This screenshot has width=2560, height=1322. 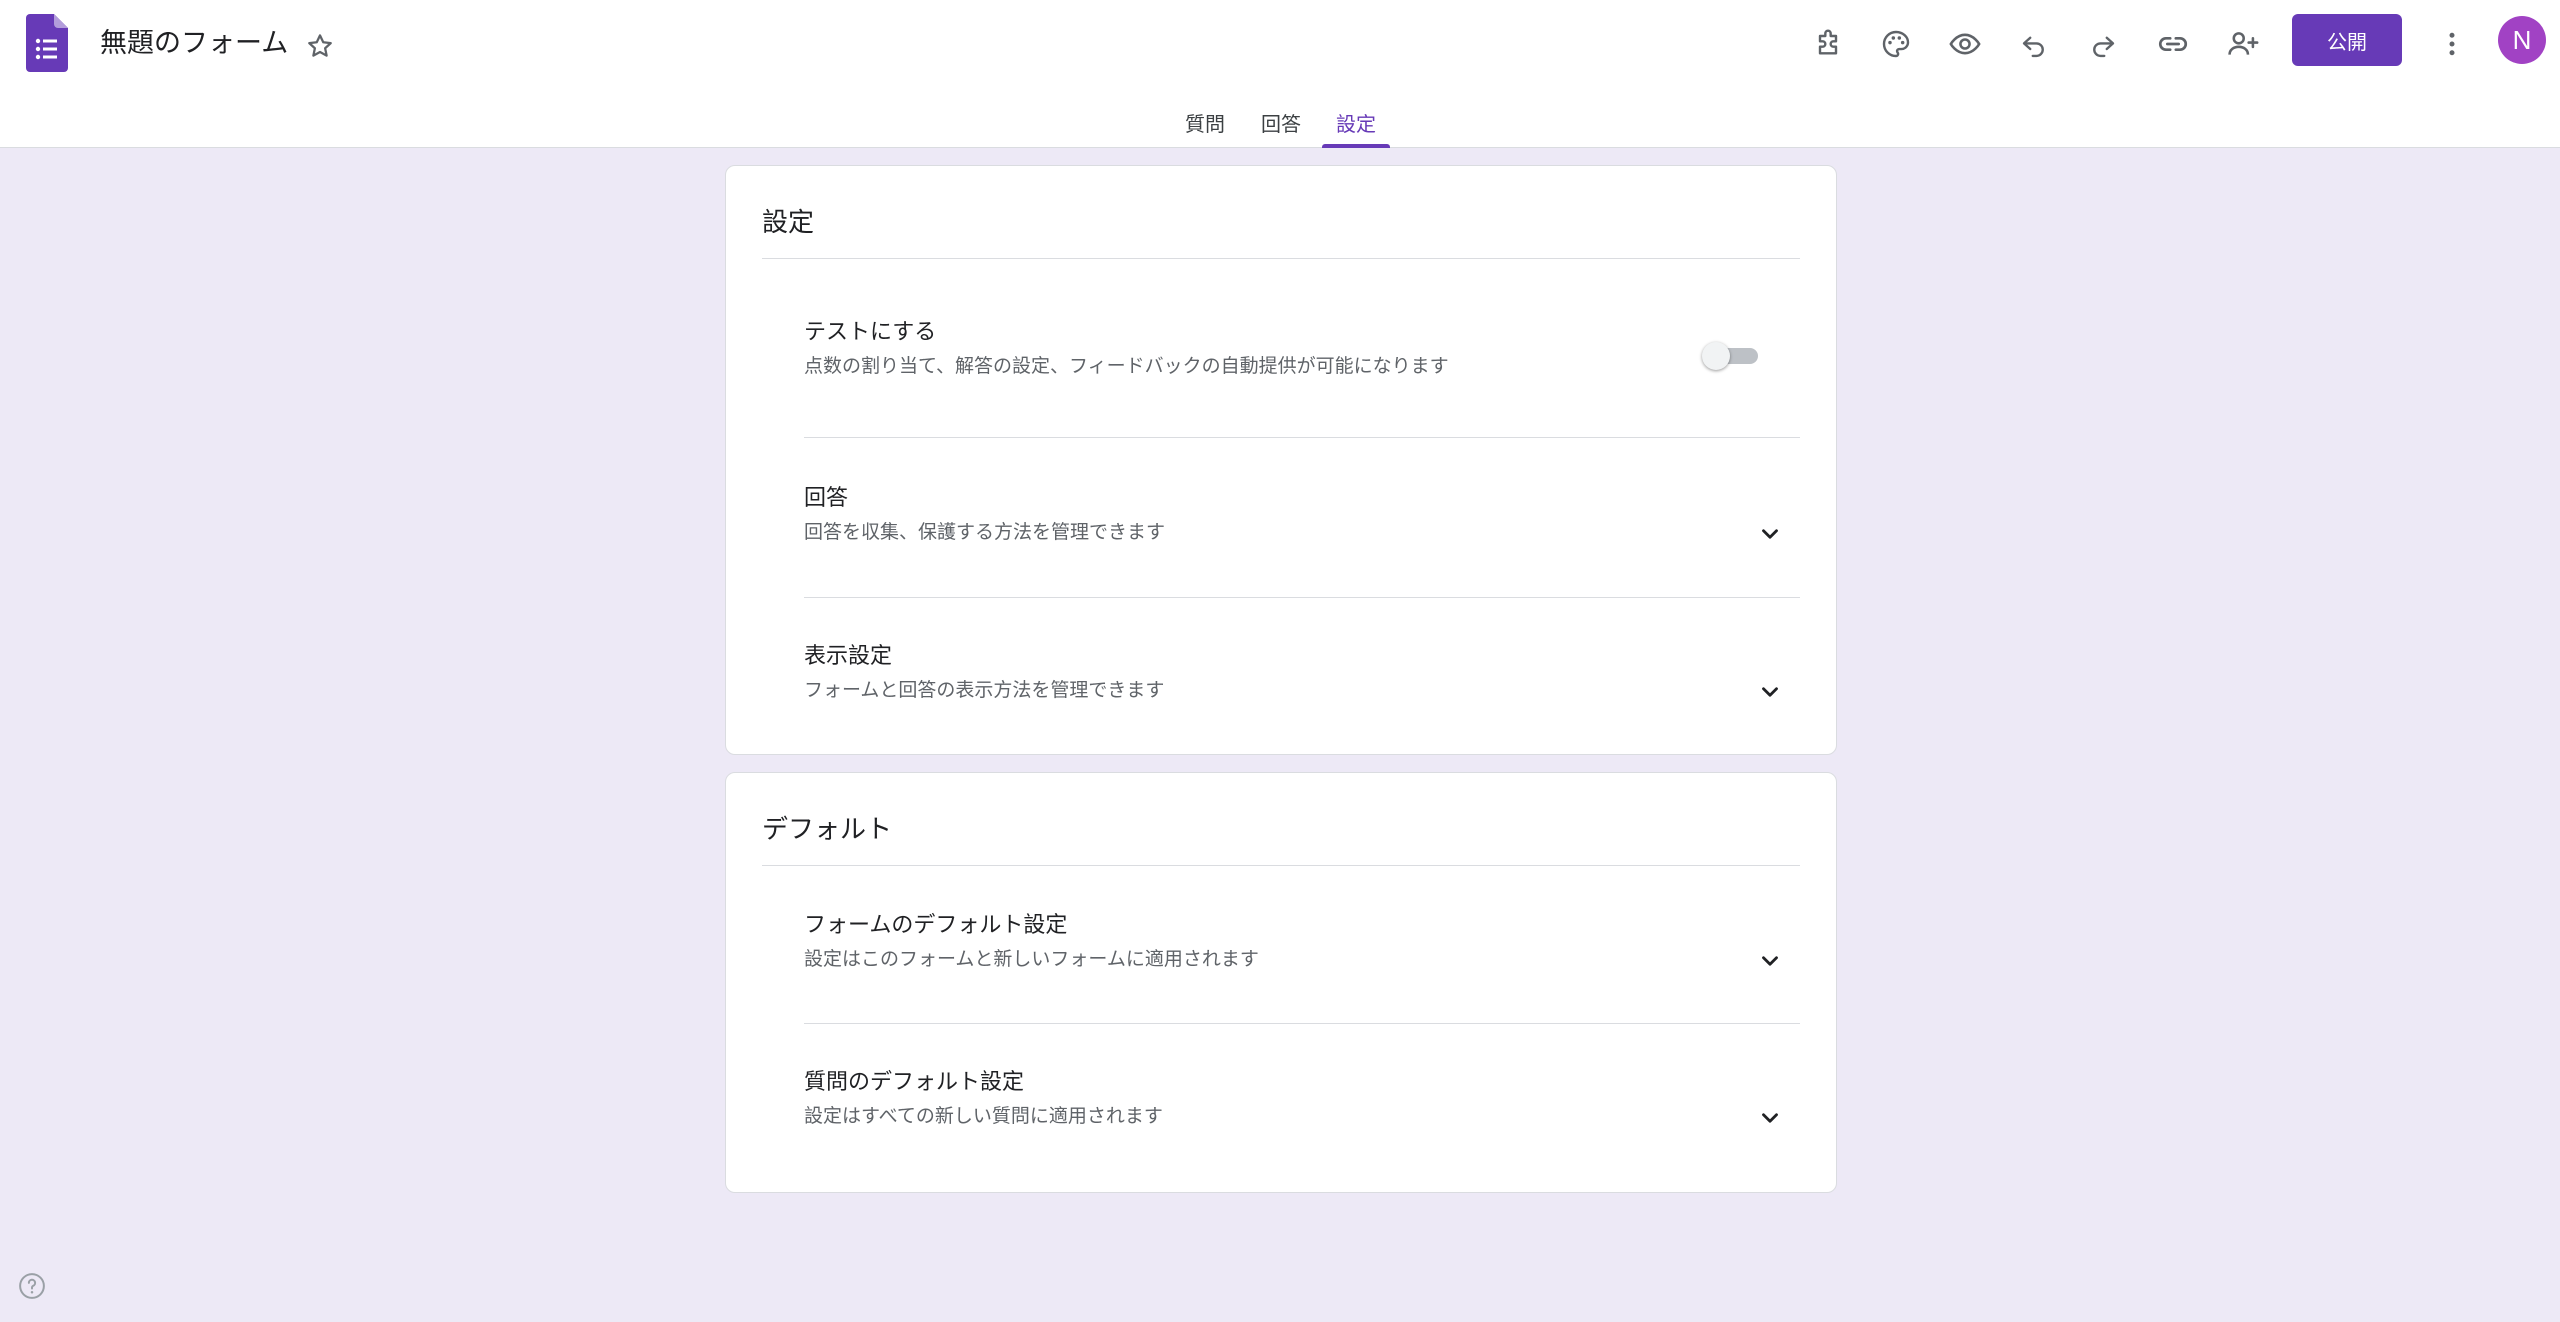 What do you see at coordinates (1281, 128) in the screenshot?
I see `tab-responses: 回答` at bounding box center [1281, 128].